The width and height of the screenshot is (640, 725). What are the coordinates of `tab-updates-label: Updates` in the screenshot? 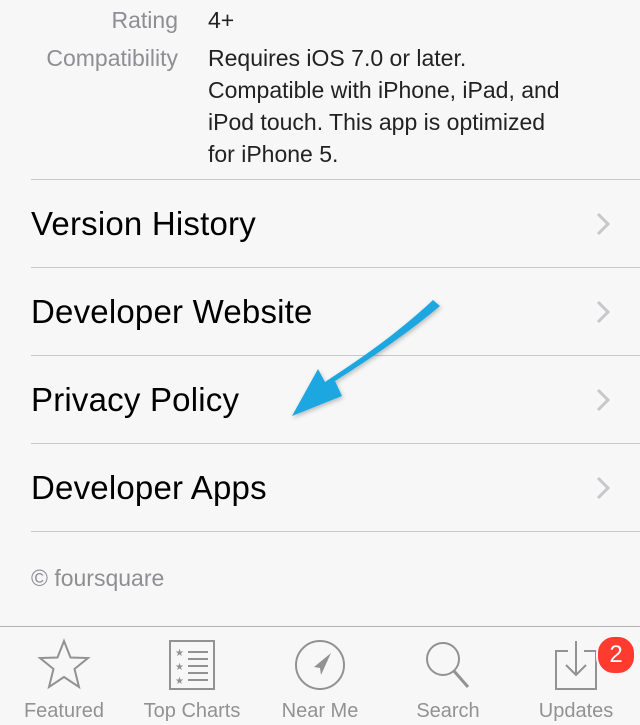 It's located at (576, 711).